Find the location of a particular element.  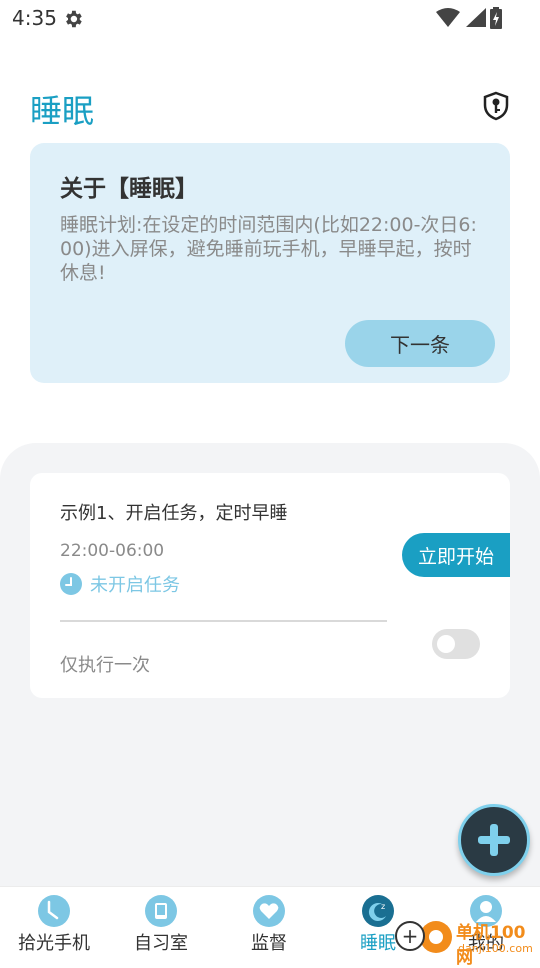

nav-label: 监督 is located at coordinates (269, 943).